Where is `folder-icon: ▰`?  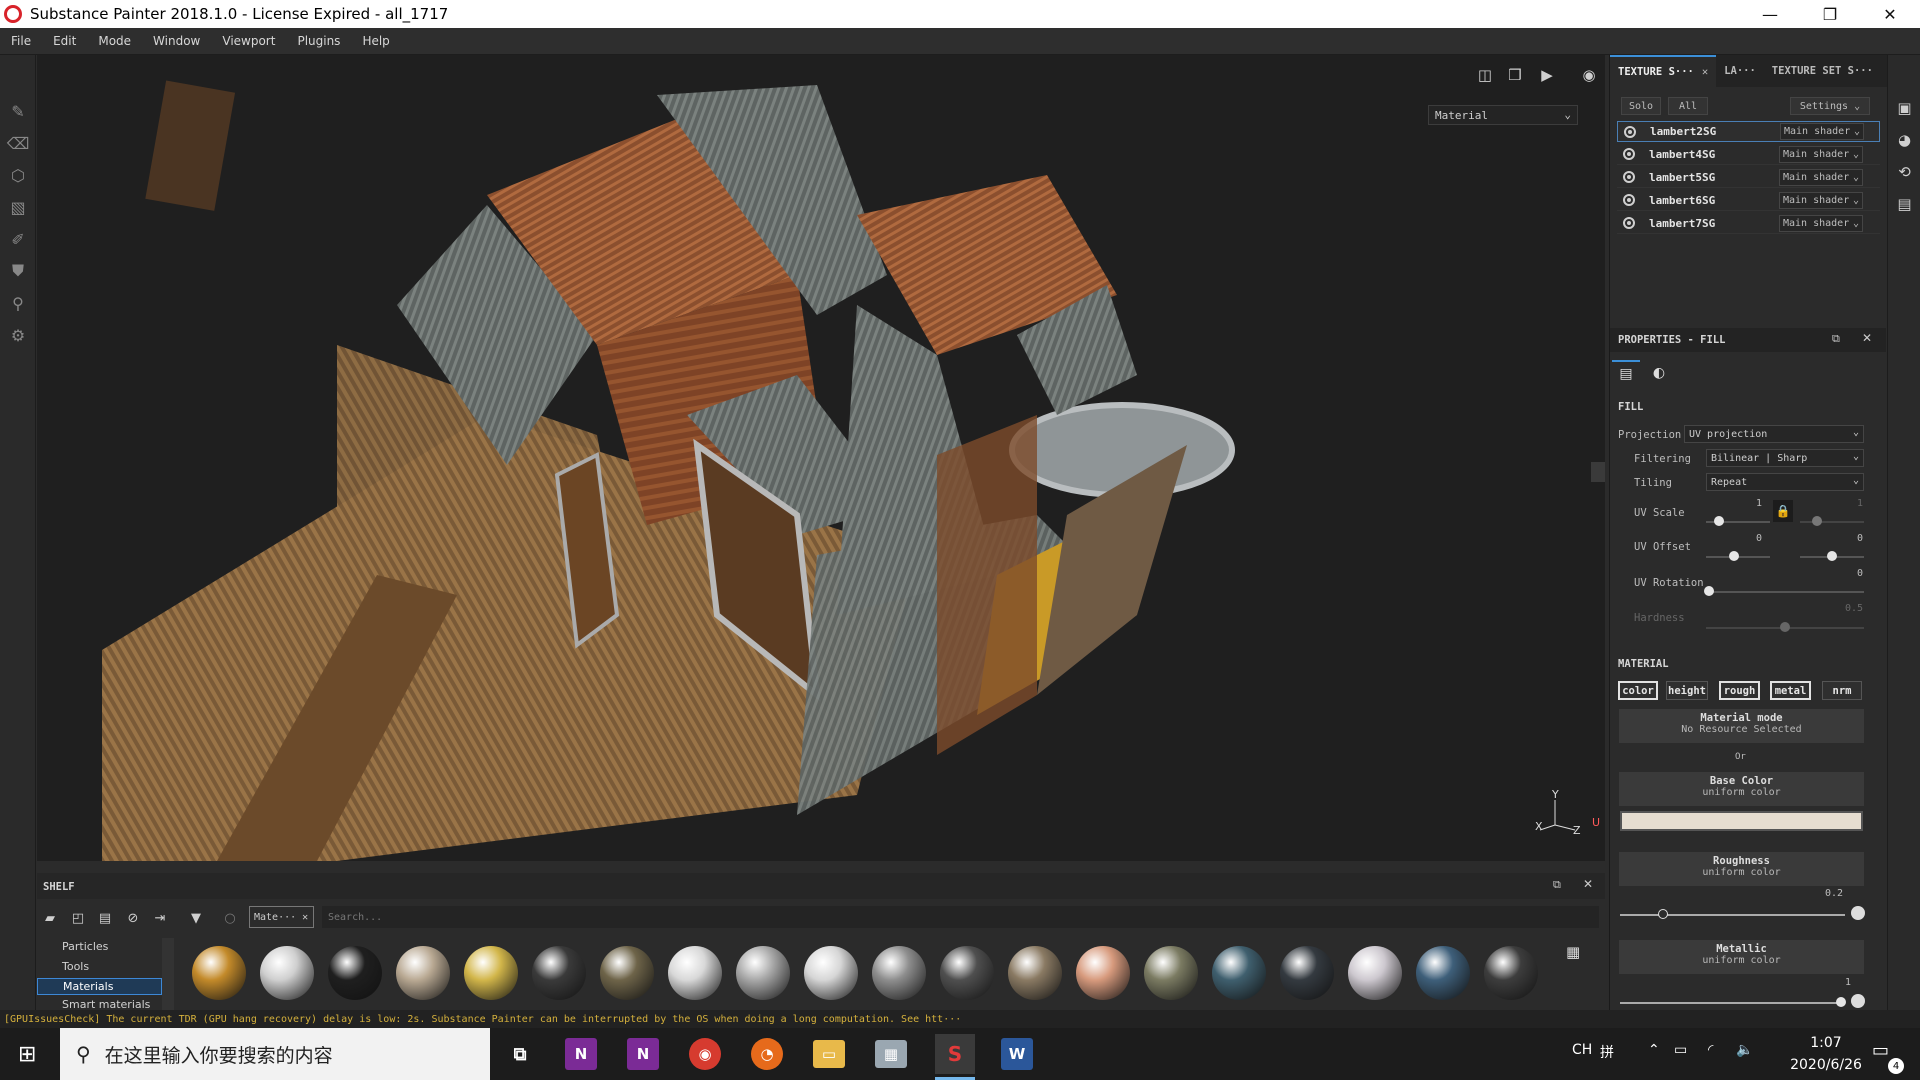 folder-icon: ▰ is located at coordinates (50, 918).